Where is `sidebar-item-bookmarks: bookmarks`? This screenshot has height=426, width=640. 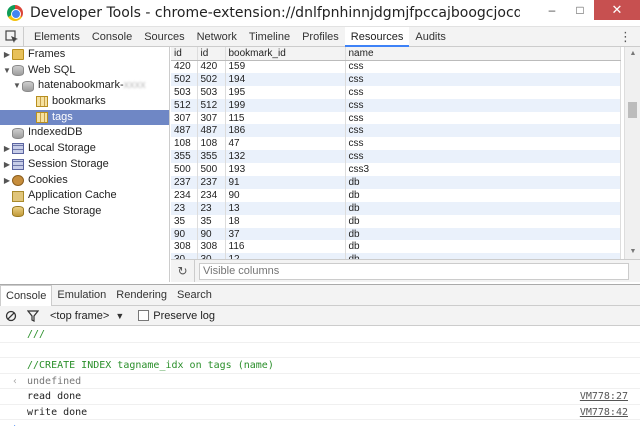 sidebar-item-bookmarks: bookmarks is located at coordinates (84, 102).